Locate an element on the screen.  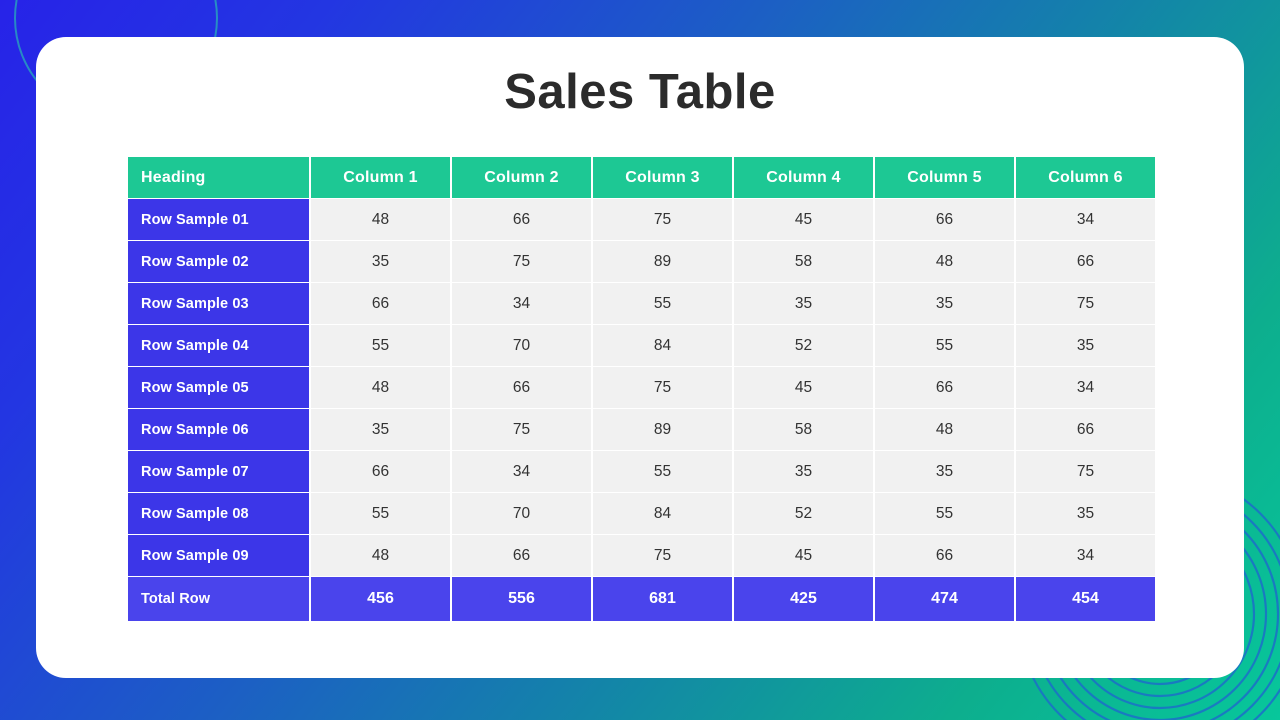
total-row-label: Total Row is located at coordinates (218, 599).